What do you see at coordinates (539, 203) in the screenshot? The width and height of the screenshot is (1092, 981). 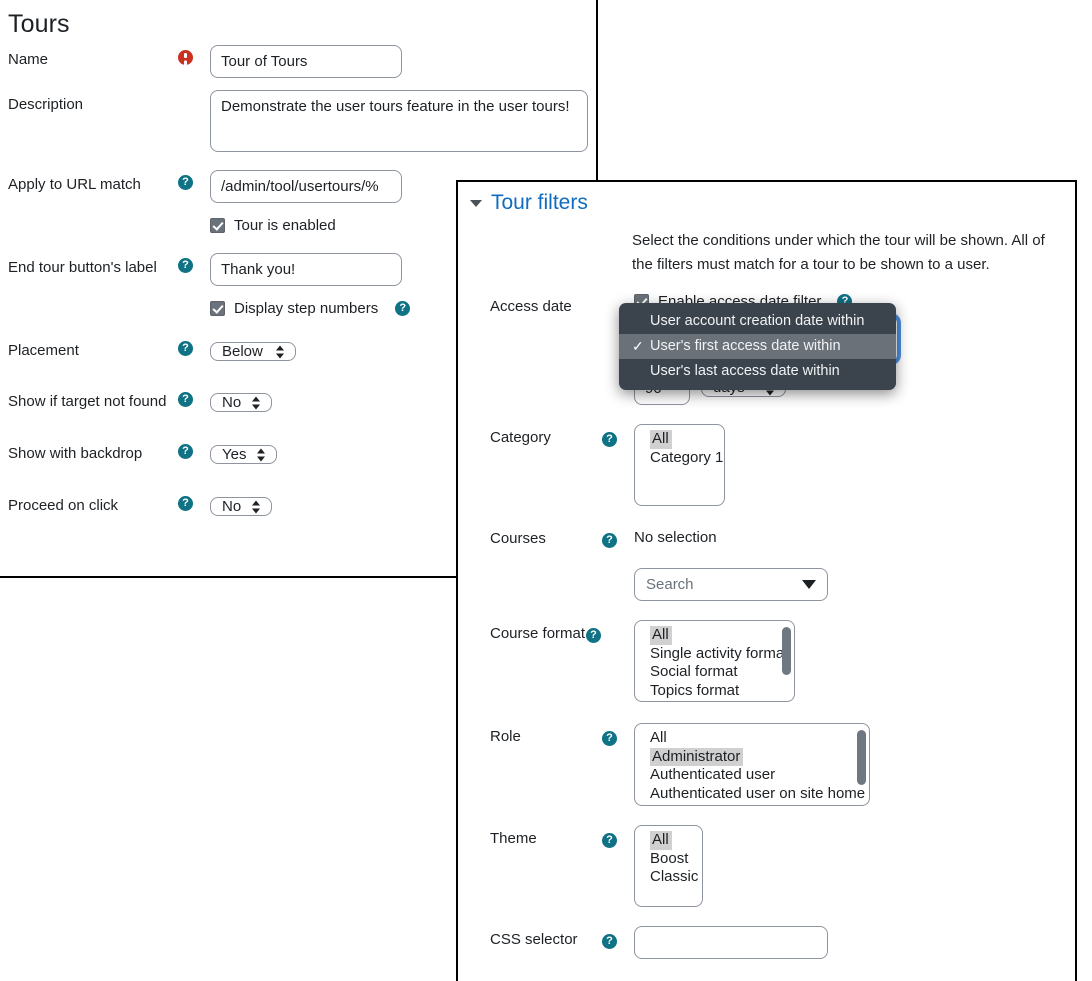 I see `tour-filters-title: Tour filters` at bounding box center [539, 203].